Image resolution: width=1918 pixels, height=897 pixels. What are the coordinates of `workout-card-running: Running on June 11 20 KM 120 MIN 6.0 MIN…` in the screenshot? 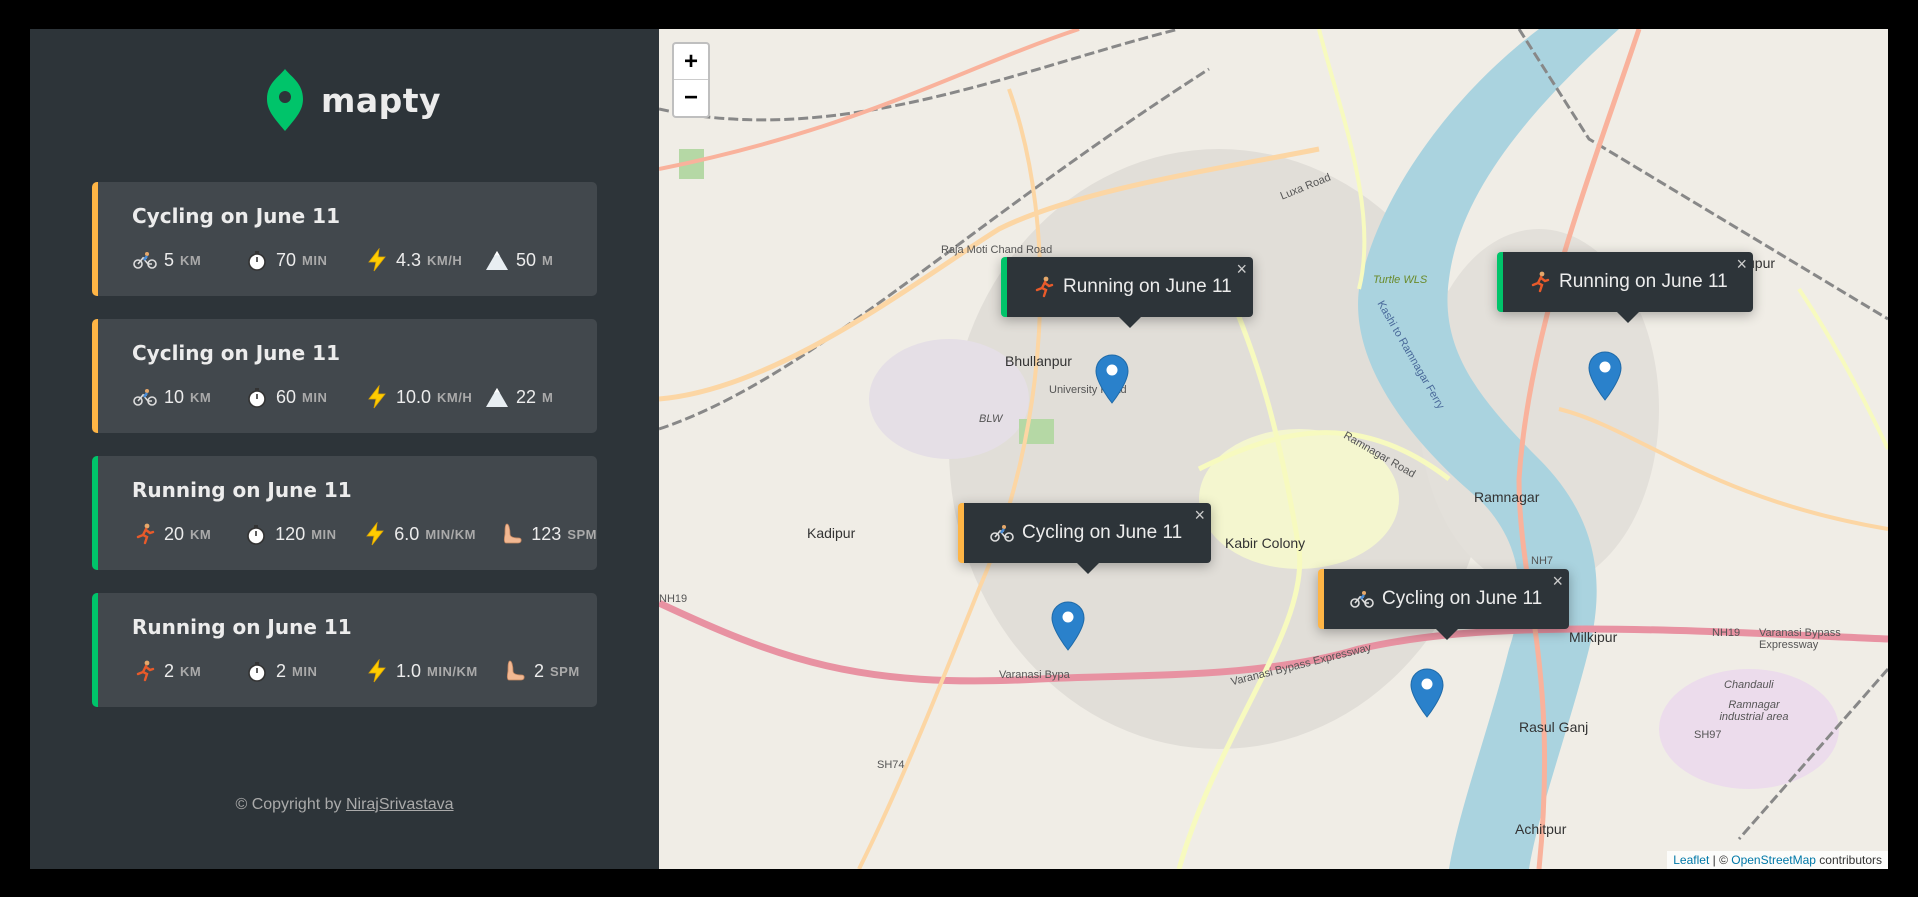 It's located at (344, 513).